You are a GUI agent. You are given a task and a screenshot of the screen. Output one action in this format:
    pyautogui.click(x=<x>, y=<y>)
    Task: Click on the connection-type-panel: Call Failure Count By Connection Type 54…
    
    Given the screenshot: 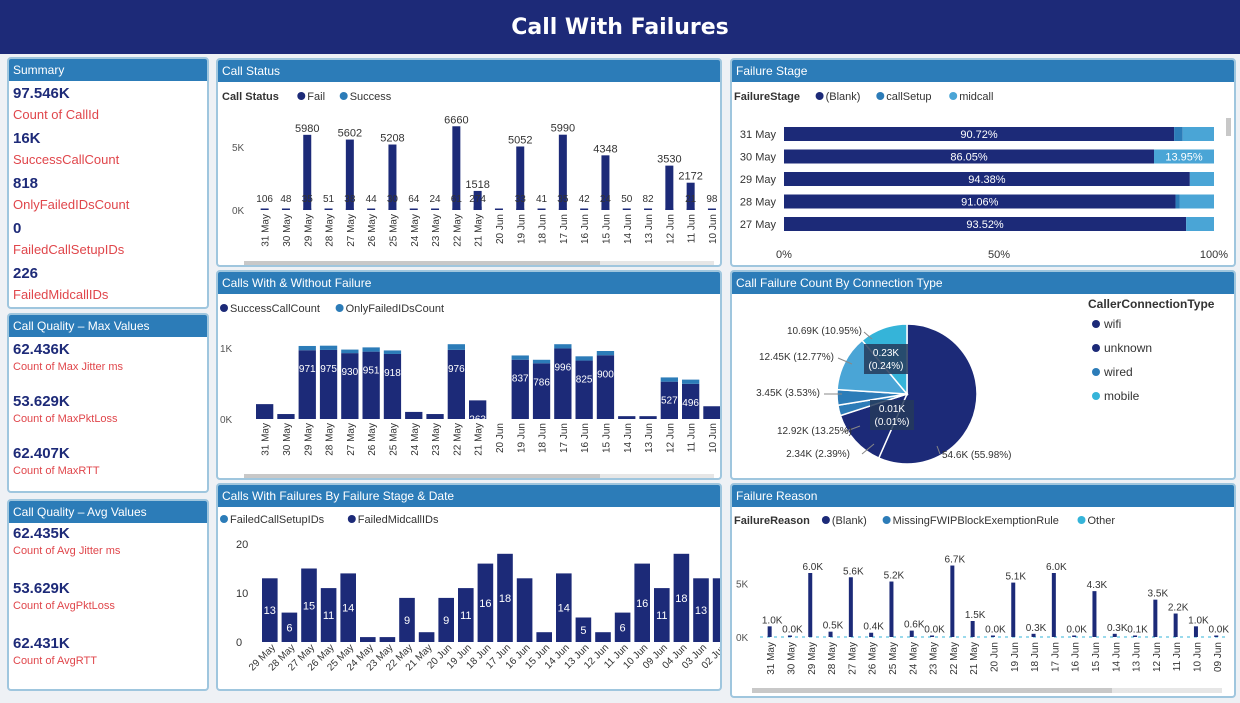 What is the action you would take?
    pyautogui.click(x=983, y=375)
    